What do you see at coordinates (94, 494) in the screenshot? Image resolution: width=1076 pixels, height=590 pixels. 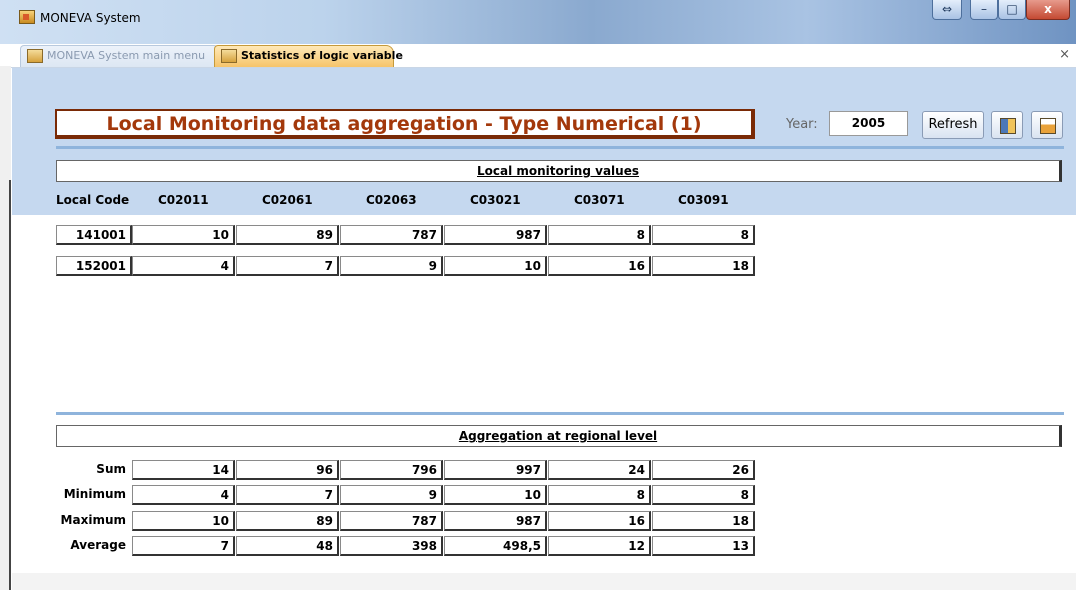 I see `aggregation-row-label: Minimum` at bounding box center [94, 494].